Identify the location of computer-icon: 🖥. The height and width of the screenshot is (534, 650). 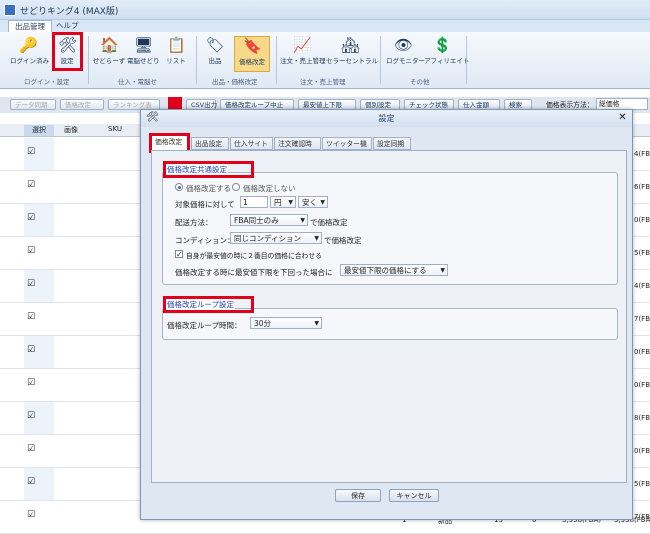
(144, 45).